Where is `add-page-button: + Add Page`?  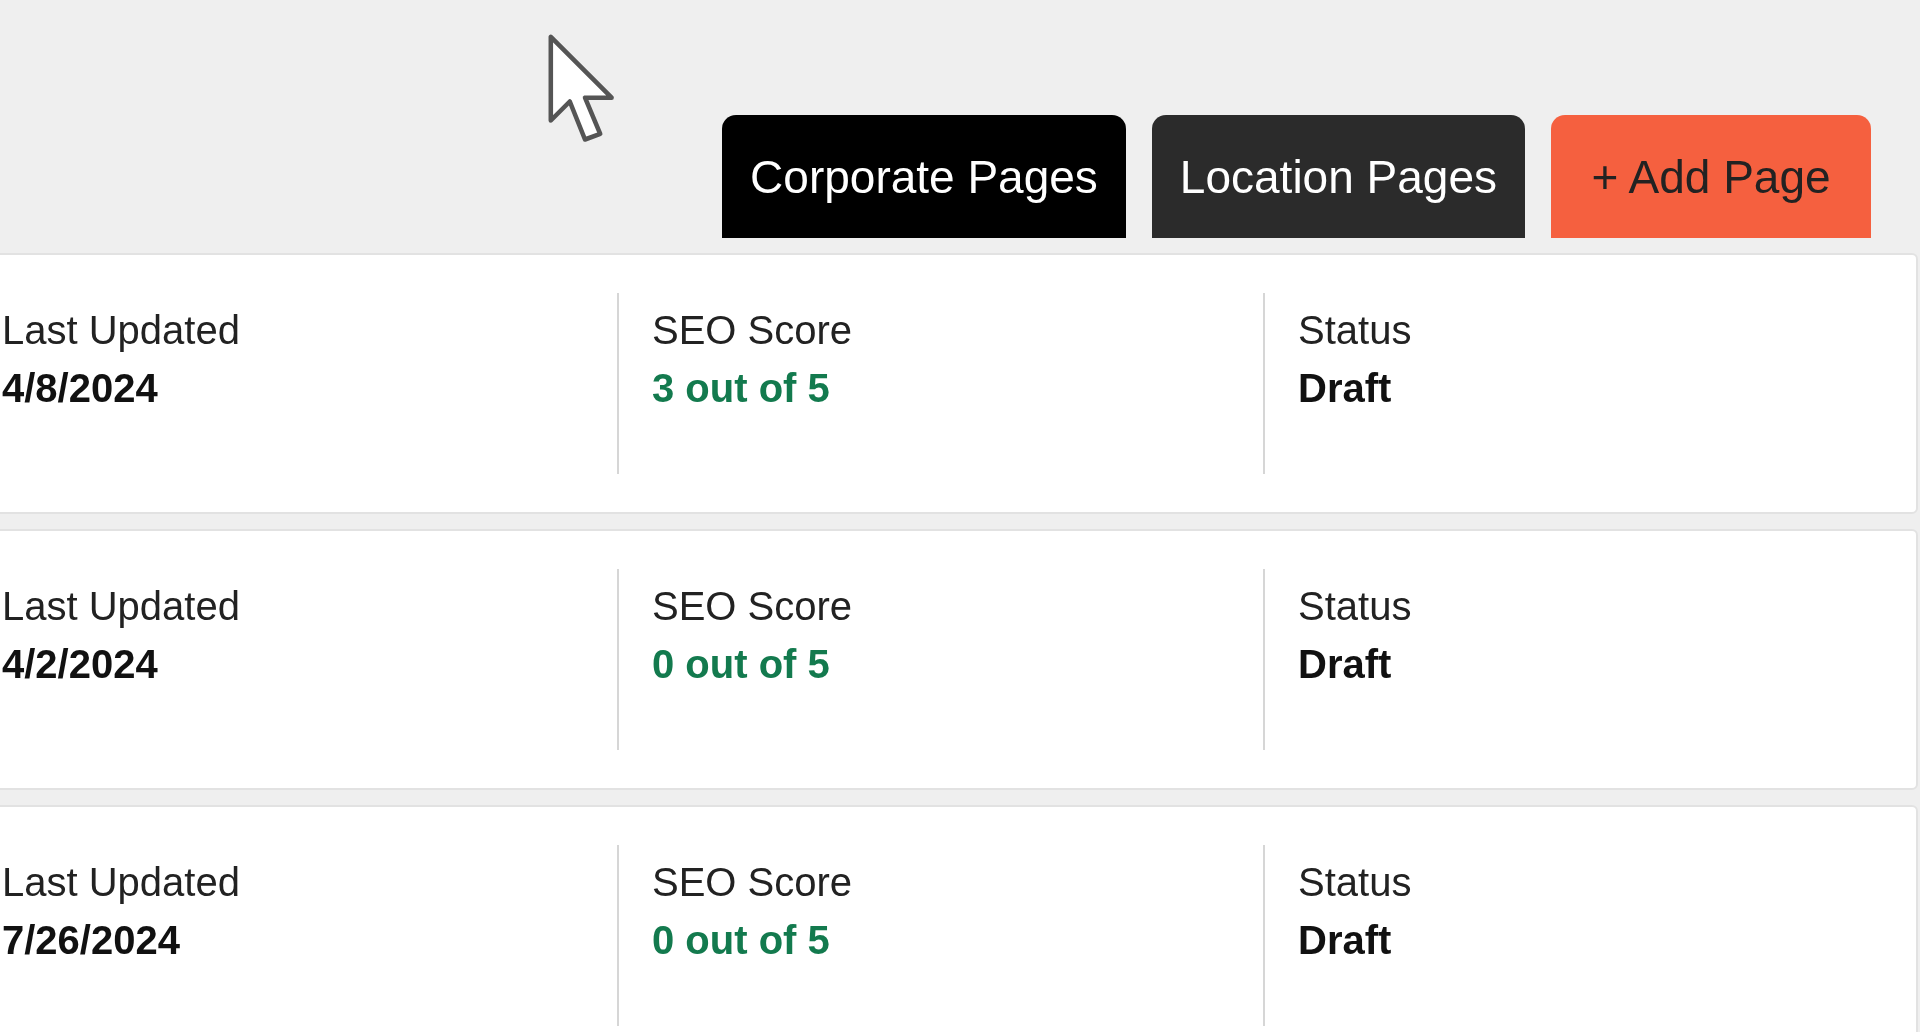
add-page-button: + Add Page is located at coordinates (1711, 176).